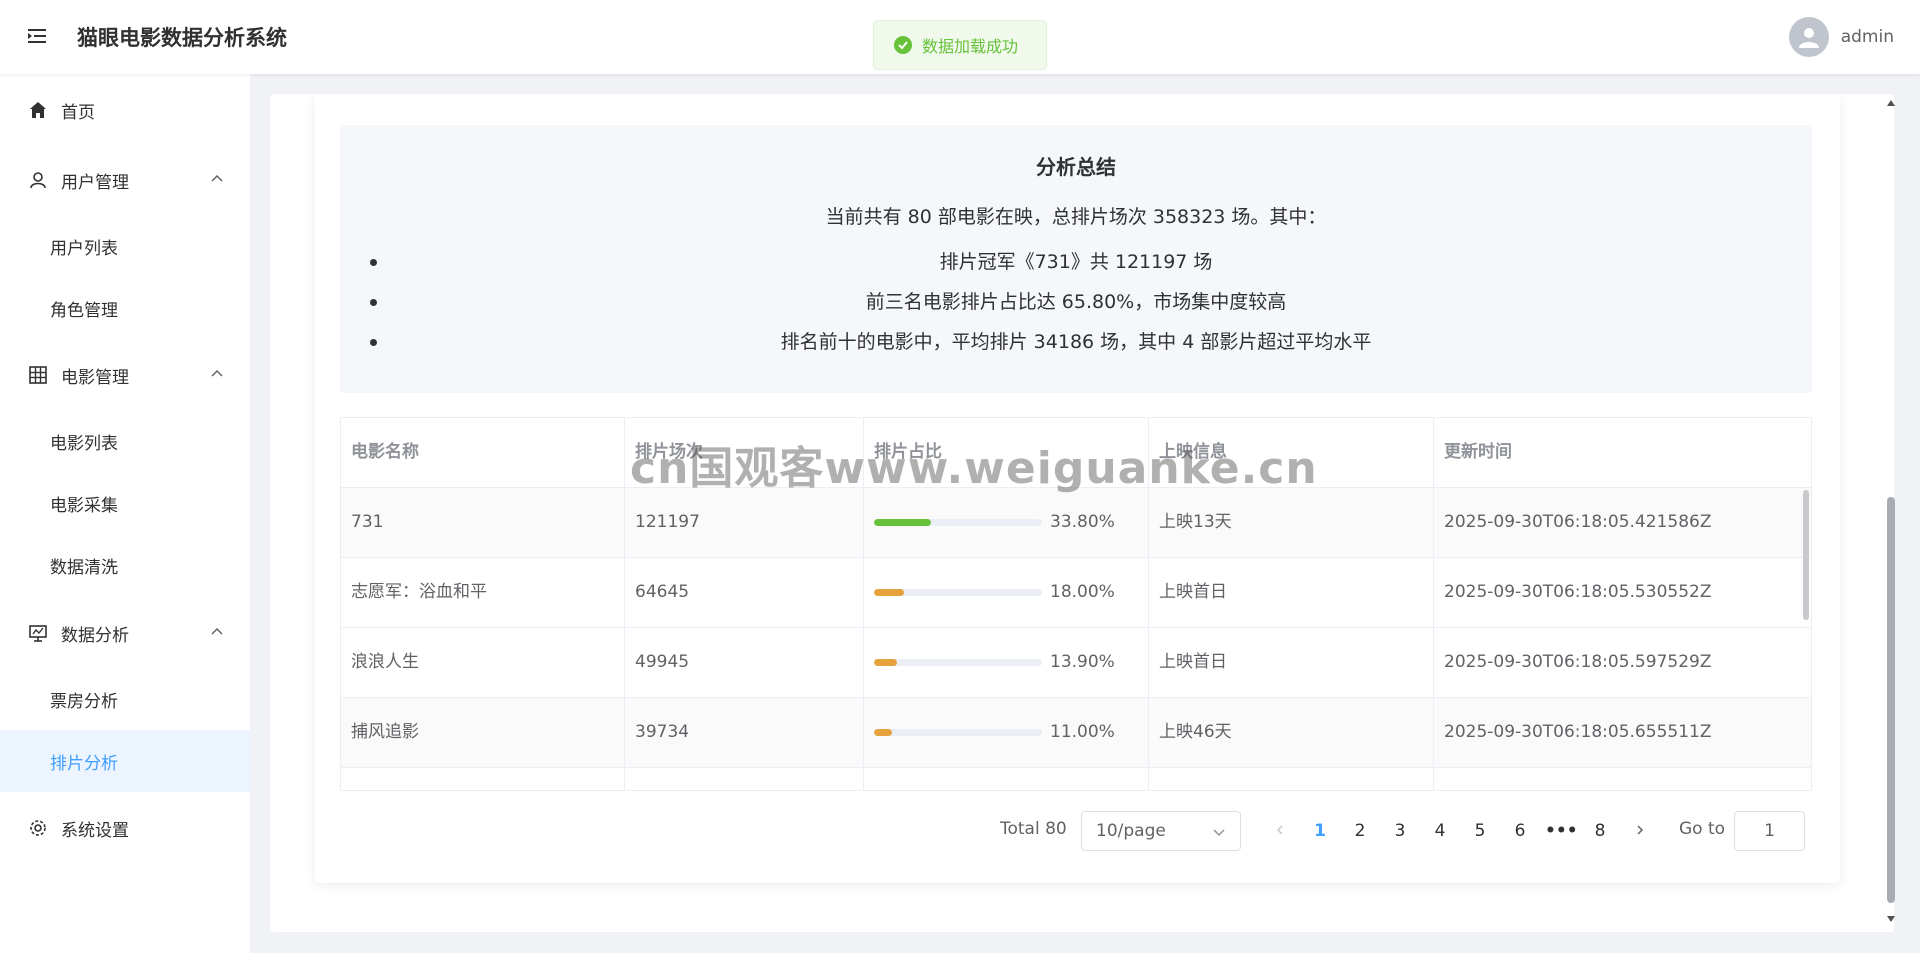  What do you see at coordinates (39, 110) in the screenshot?
I see `home-icon` at bounding box center [39, 110].